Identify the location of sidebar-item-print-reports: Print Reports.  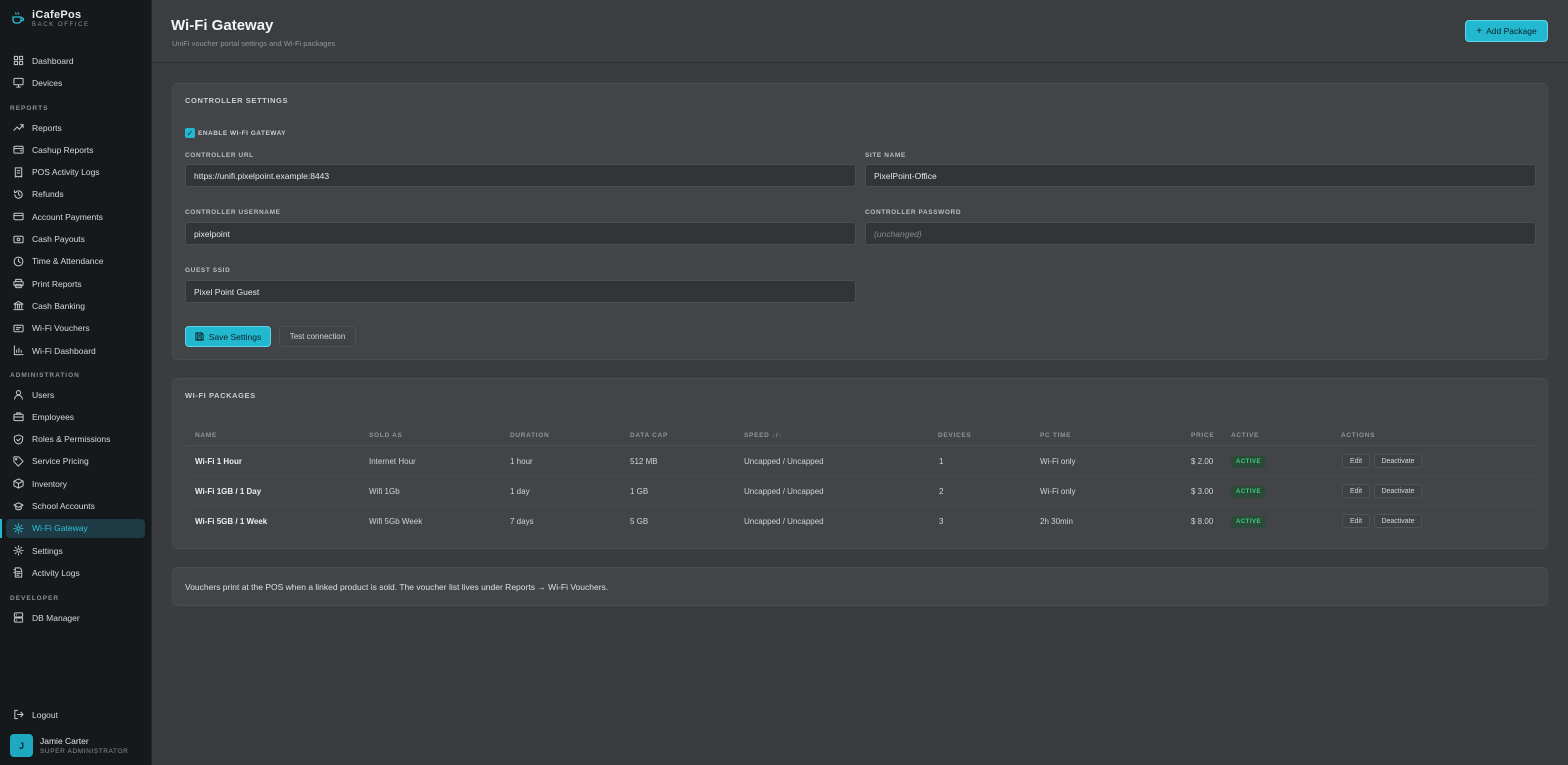
(75, 283).